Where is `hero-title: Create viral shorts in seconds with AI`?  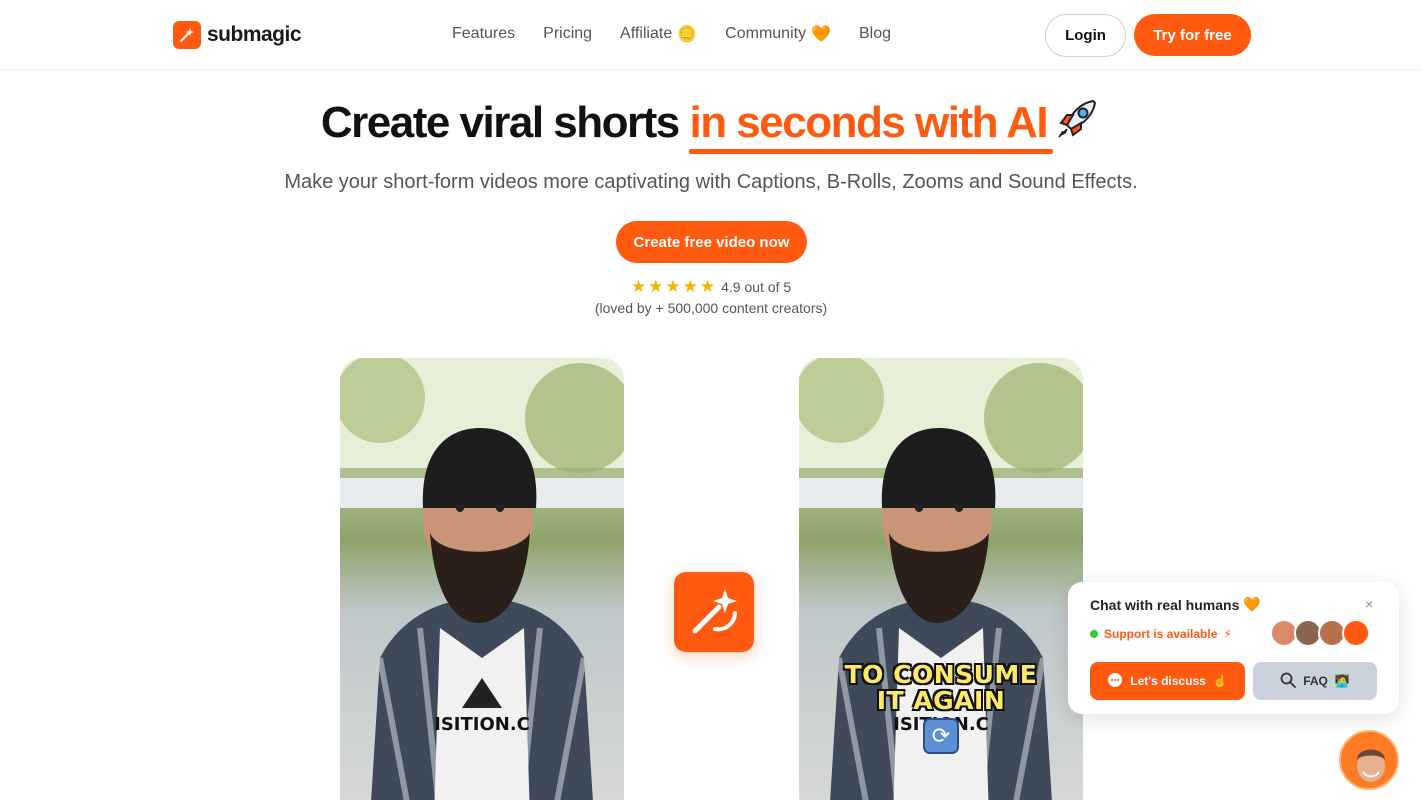
hero-title: Create viral shorts in seconds with AI is located at coordinates (711, 124).